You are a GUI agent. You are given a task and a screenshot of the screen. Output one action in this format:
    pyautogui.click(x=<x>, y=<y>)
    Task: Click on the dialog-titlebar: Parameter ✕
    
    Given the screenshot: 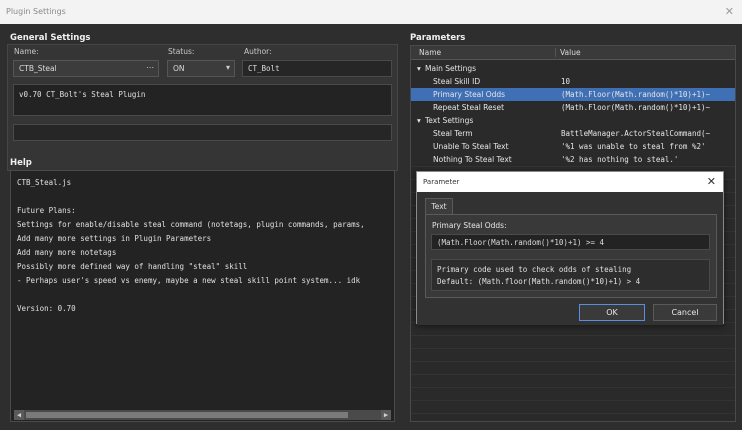 What is the action you would take?
    pyautogui.click(x=570, y=182)
    